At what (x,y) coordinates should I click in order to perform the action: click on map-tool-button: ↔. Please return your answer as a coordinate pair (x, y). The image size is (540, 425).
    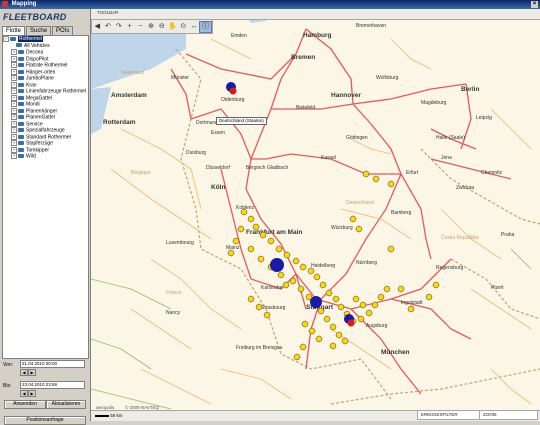
    Looking at the image, I should click on (194, 27).